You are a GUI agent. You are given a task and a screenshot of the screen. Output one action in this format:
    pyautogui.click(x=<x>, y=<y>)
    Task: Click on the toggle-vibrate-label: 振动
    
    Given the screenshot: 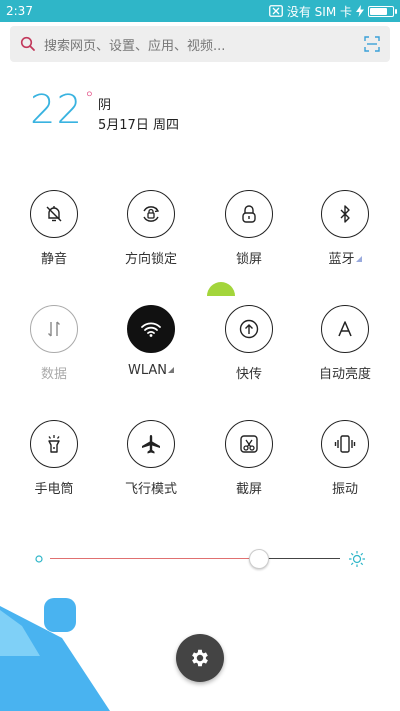 What is the action you would take?
    pyautogui.click(x=344, y=489)
    